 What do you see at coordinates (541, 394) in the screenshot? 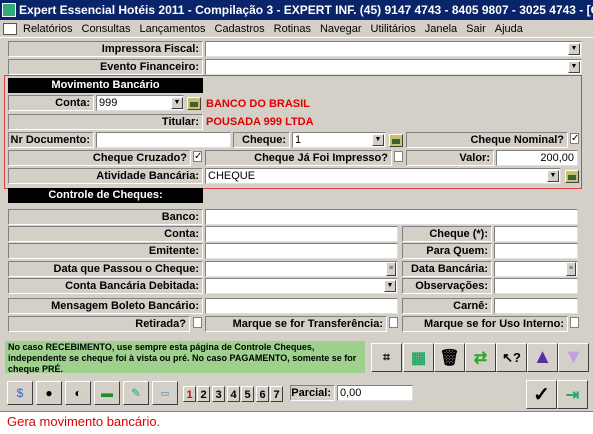
I see `check-icon: ✓` at bounding box center [541, 394].